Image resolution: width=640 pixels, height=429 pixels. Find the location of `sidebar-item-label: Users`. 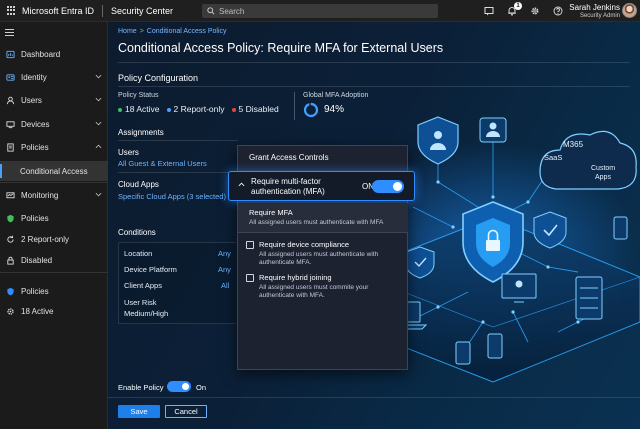

sidebar-item-label: Users is located at coordinates (31, 100).